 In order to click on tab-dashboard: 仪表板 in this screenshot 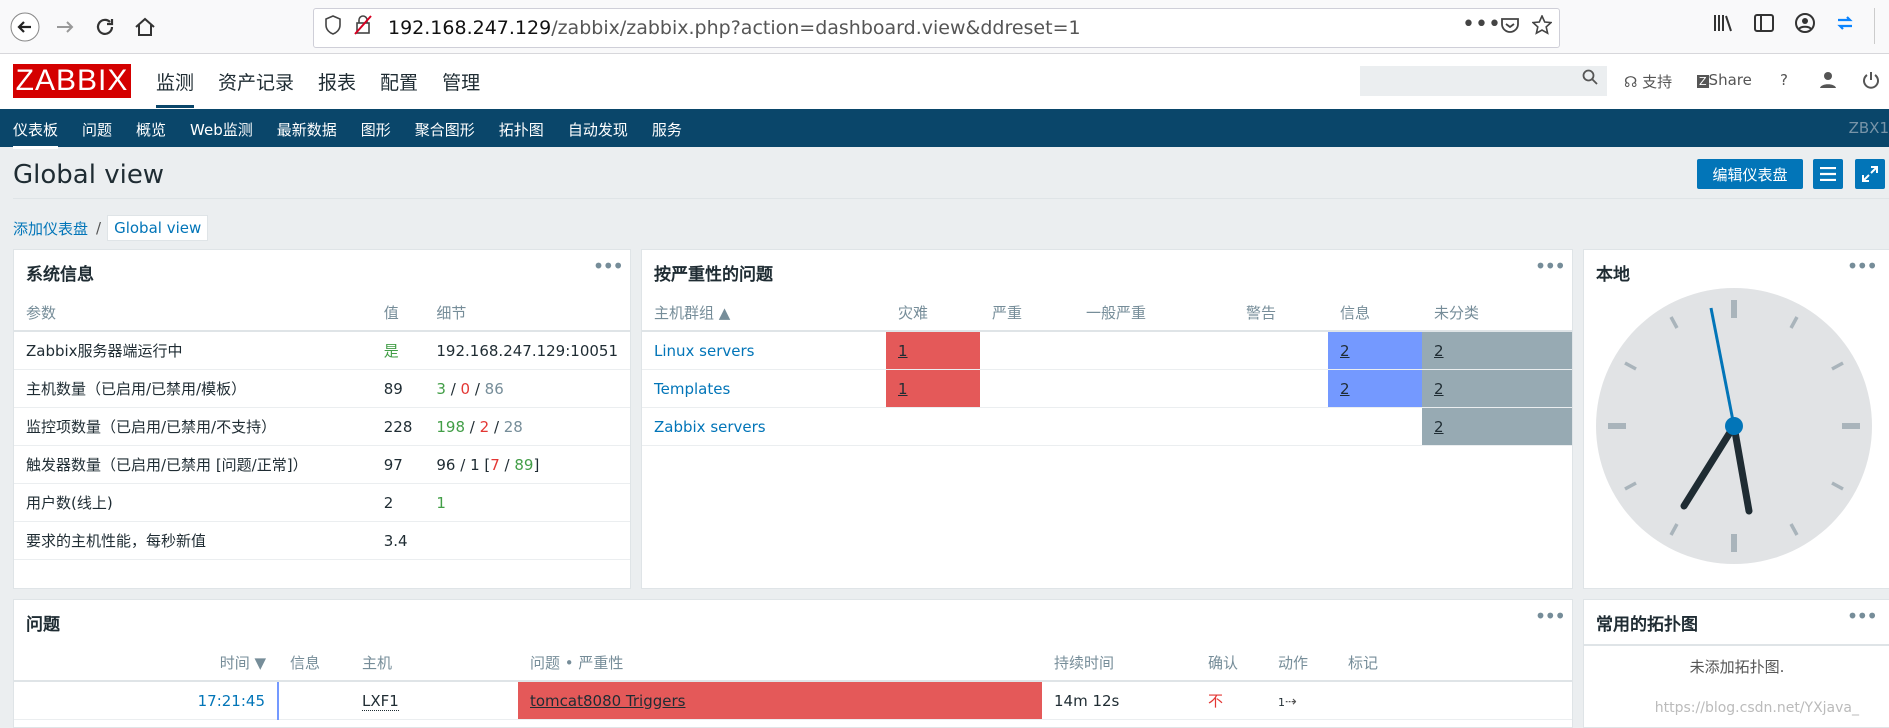, I will do `click(36, 134)`.